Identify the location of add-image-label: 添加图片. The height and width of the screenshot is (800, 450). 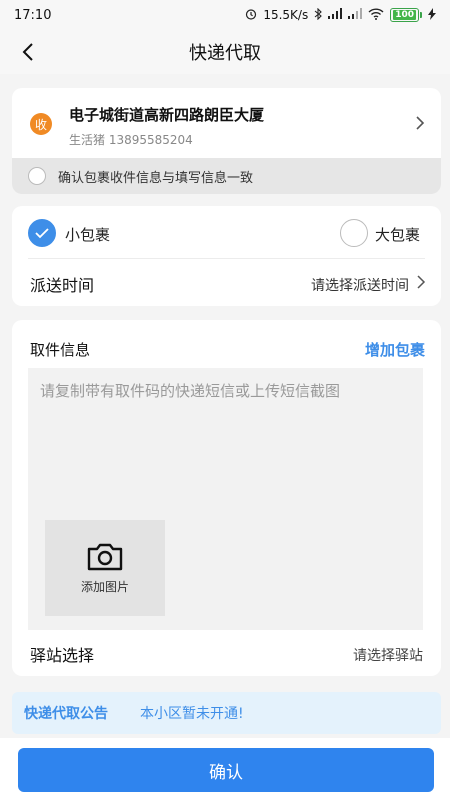
(104, 586).